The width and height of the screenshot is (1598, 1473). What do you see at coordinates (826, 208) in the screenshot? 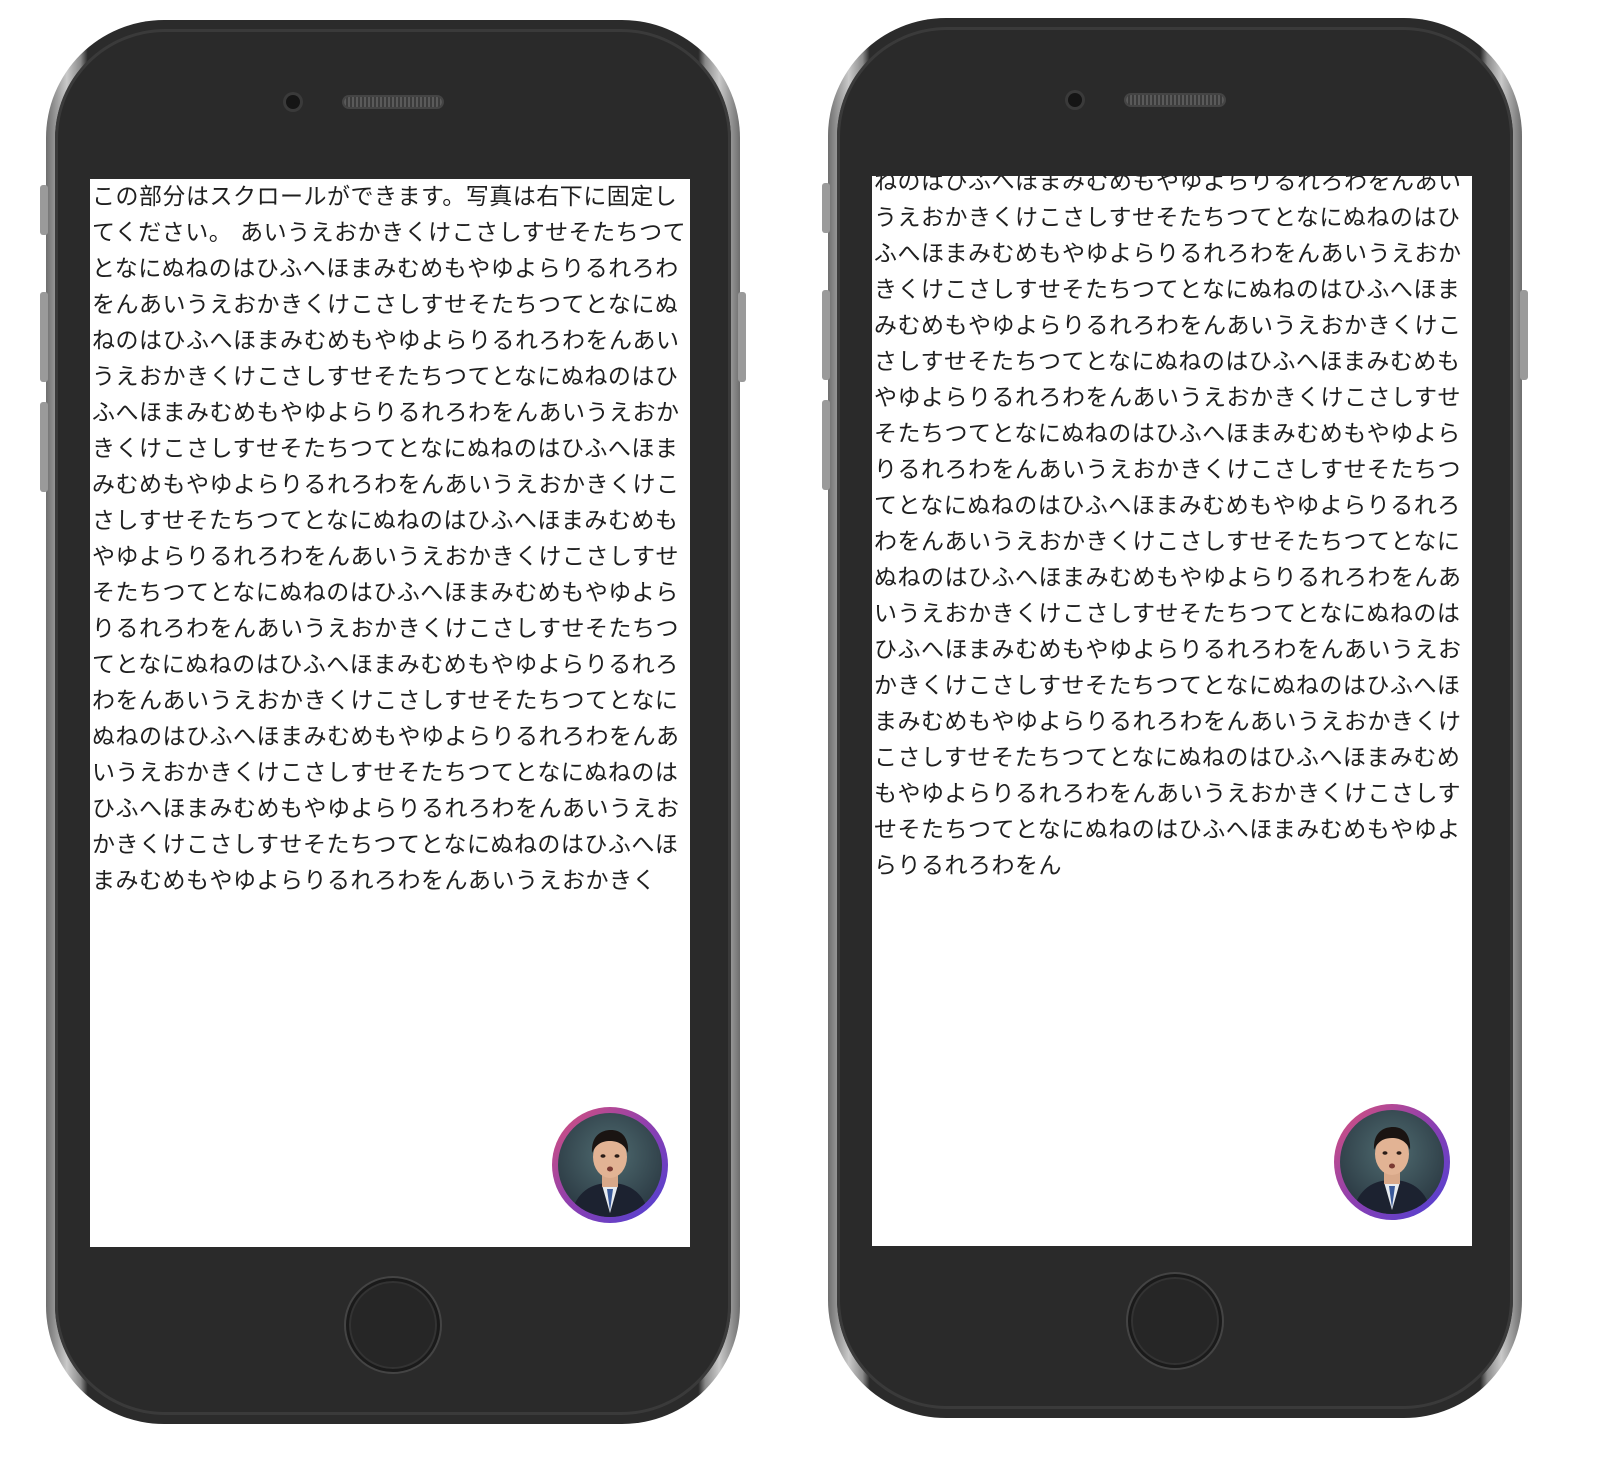
I see `right-phone-mute-switch` at bounding box center [826, 208].